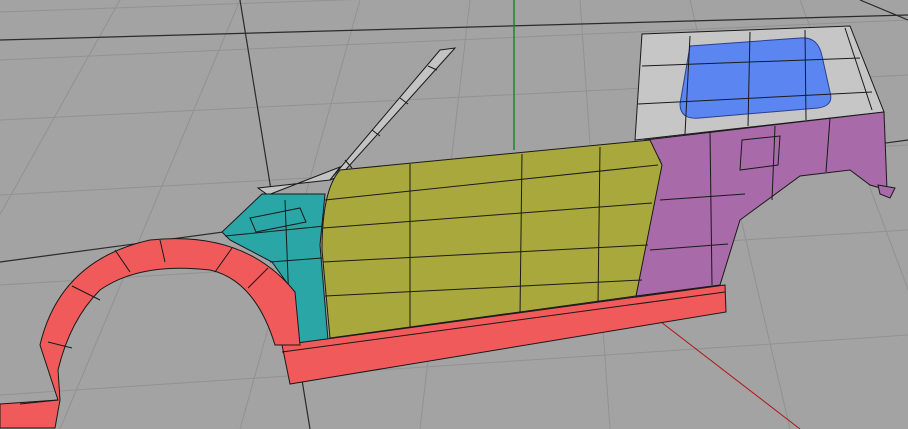 The image size is (908, 429). I want to click on wheel-arch, so click(150, 333).